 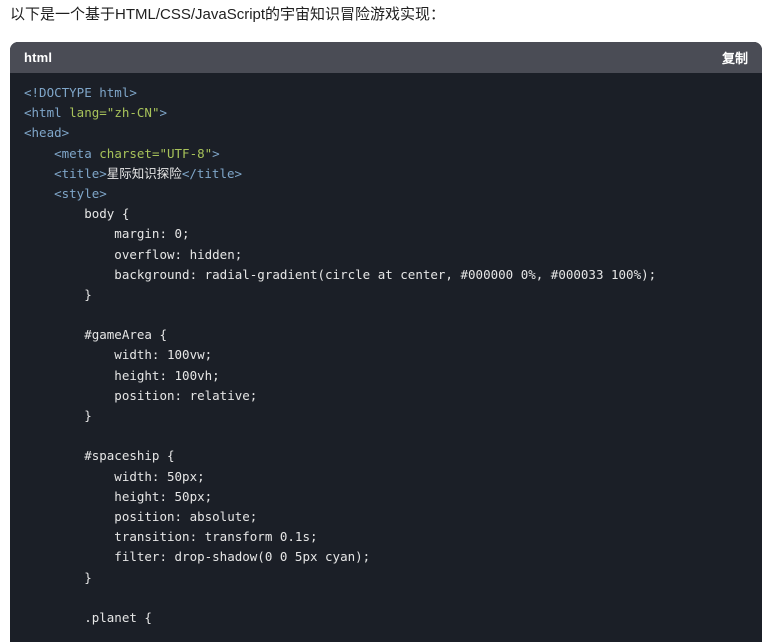 What do you see at coordinates (393, 93) in the screenshot?
I see `code-line: <!DOCTYPE html>` at bounding box center [393, 93].